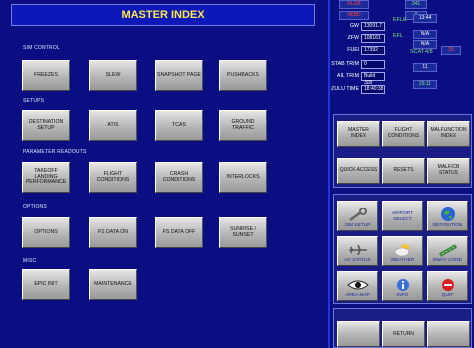 Image resolution: width=474 pixels, height=348 pixels. What do you see at coordinates (358, 171) in the screenshot?
I see `quick-access-button: QUICK ACCESS` at bounding box center [358, 171].